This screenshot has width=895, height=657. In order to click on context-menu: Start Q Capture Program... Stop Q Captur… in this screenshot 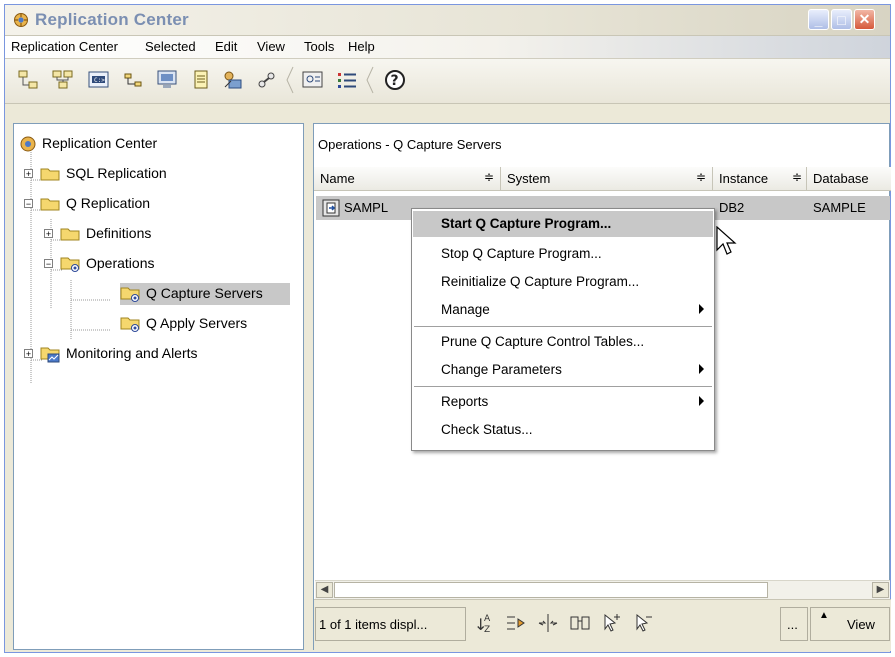, I will do `click(563, 329)`.